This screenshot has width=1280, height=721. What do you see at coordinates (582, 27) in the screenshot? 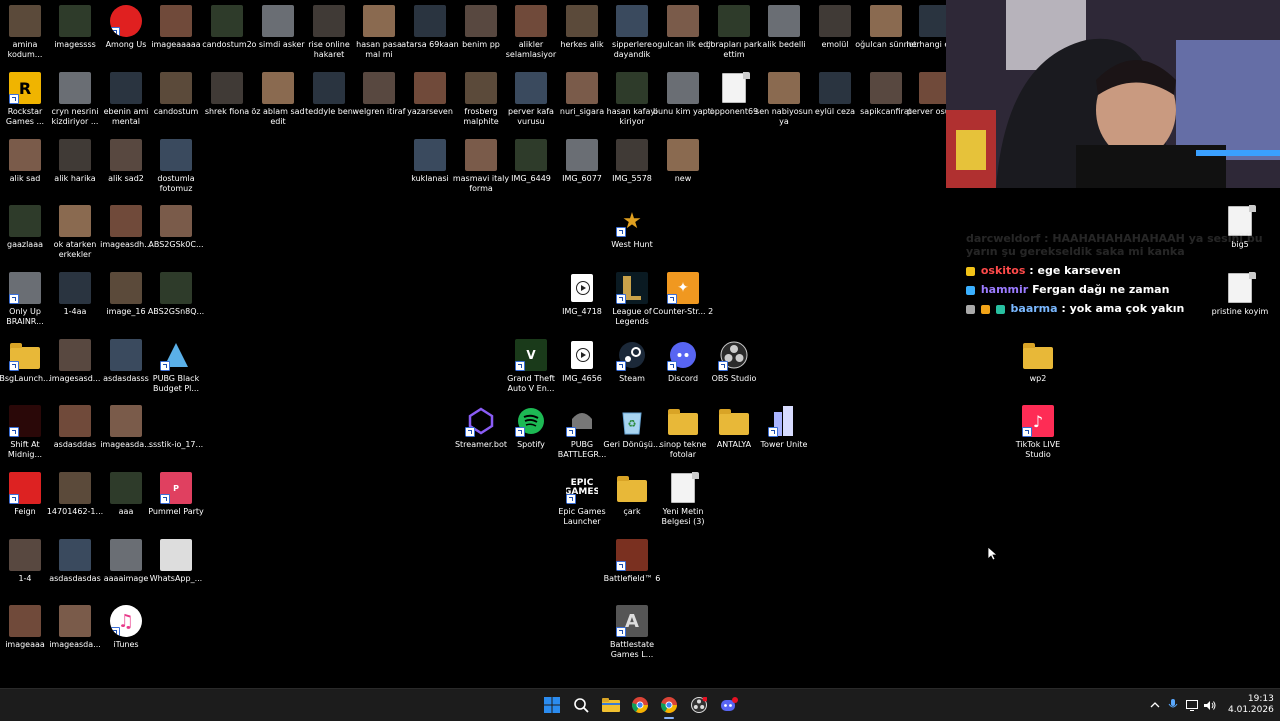
I see `desktop-icon: herkes alik` at bounding box center [582, 27].